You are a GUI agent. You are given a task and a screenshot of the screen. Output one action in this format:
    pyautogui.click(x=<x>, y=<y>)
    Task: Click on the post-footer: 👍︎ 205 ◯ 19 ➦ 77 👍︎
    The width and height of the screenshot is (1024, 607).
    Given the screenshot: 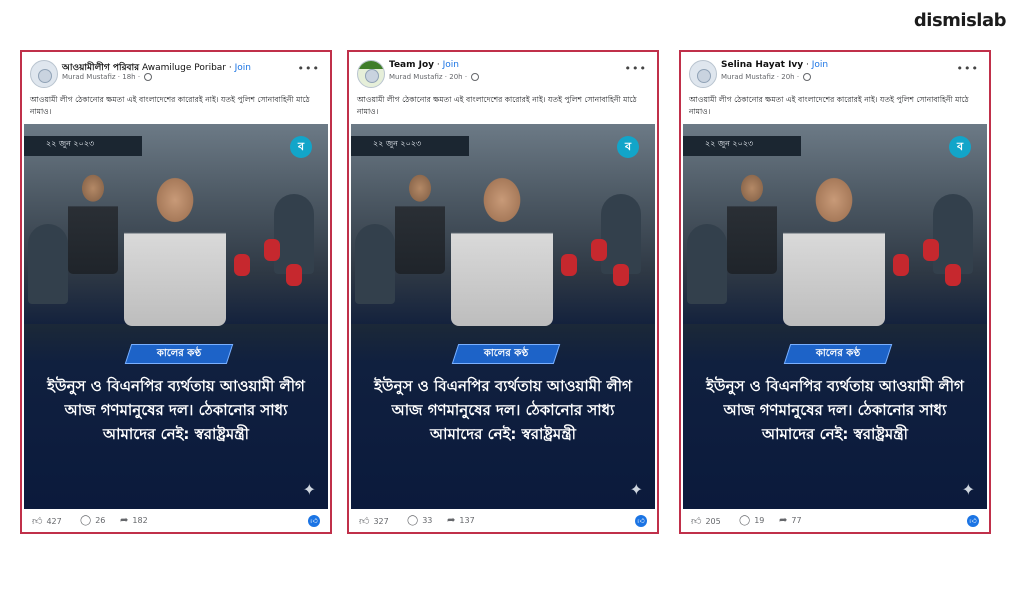 What is the action you would take?
    pyautogui.click(x=835, y=520)
    